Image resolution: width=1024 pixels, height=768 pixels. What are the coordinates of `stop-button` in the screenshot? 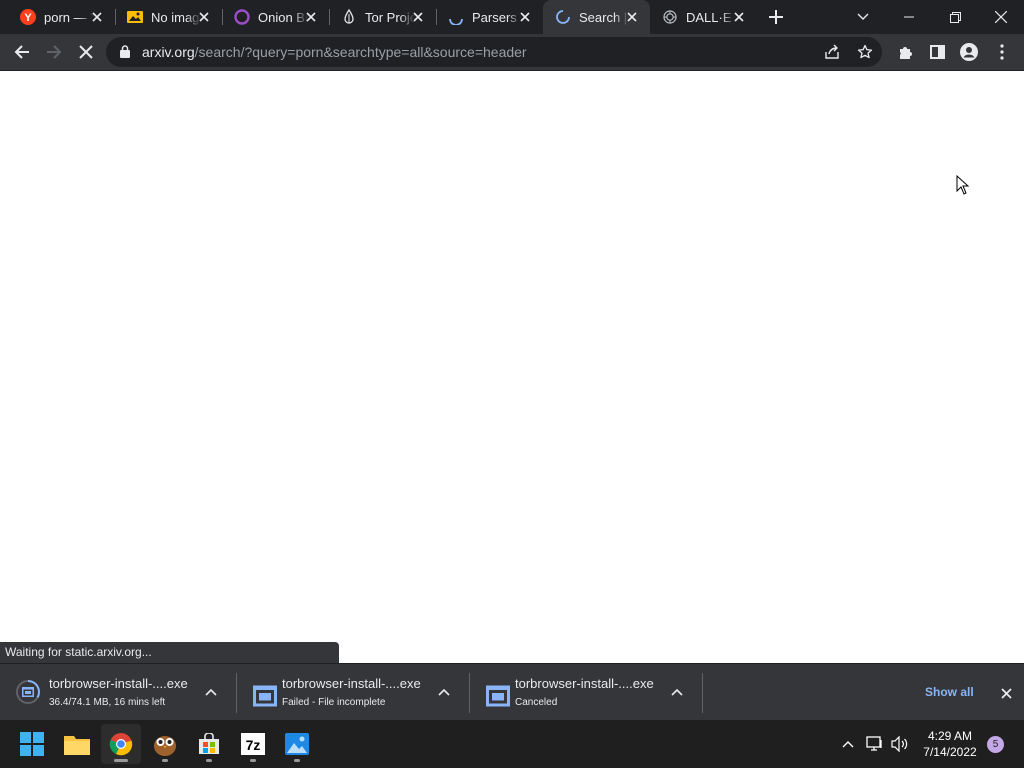 It's located at (86, 52).